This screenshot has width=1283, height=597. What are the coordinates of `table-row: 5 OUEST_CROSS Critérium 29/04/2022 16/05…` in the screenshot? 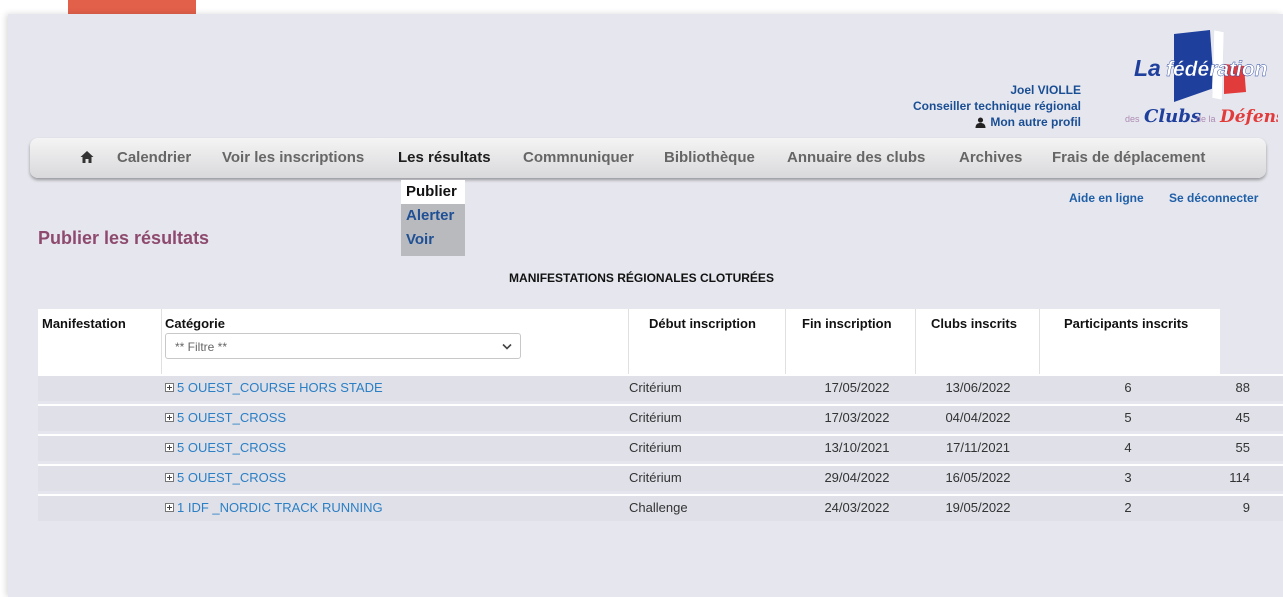 It's located at (660, 477).